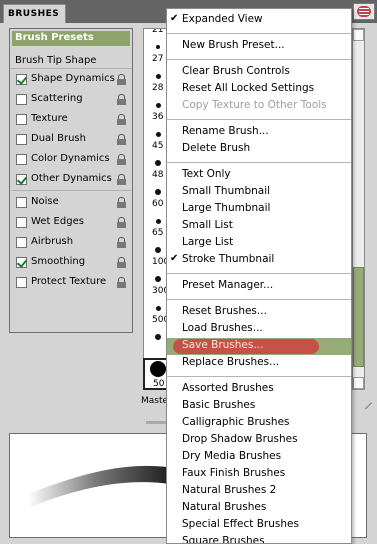 The image size is (377, 544). What do you see at coordinates (206, 174) in the screenshot?
I see `menu-item-label: Text Only` at bounding box center [206, 174].